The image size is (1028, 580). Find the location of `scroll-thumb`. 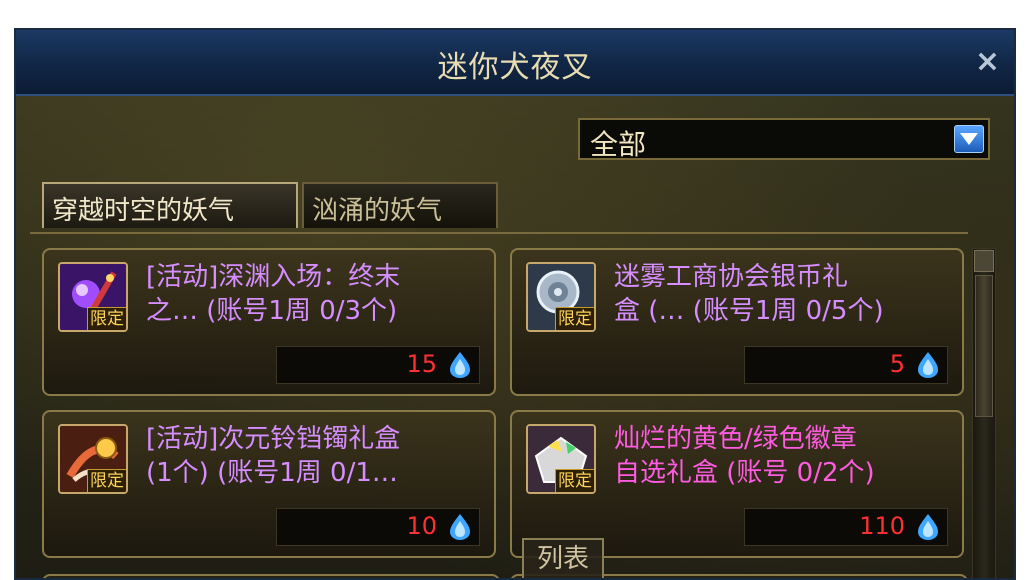

scroll-thumb is located at coordinates (984, 346).